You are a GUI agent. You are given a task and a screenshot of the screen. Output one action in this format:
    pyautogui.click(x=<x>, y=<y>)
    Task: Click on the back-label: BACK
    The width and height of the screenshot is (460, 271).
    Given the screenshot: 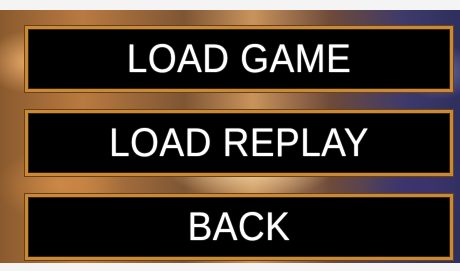 What is the action you would take?
    pyautogui.click(x=239, y=226)
    